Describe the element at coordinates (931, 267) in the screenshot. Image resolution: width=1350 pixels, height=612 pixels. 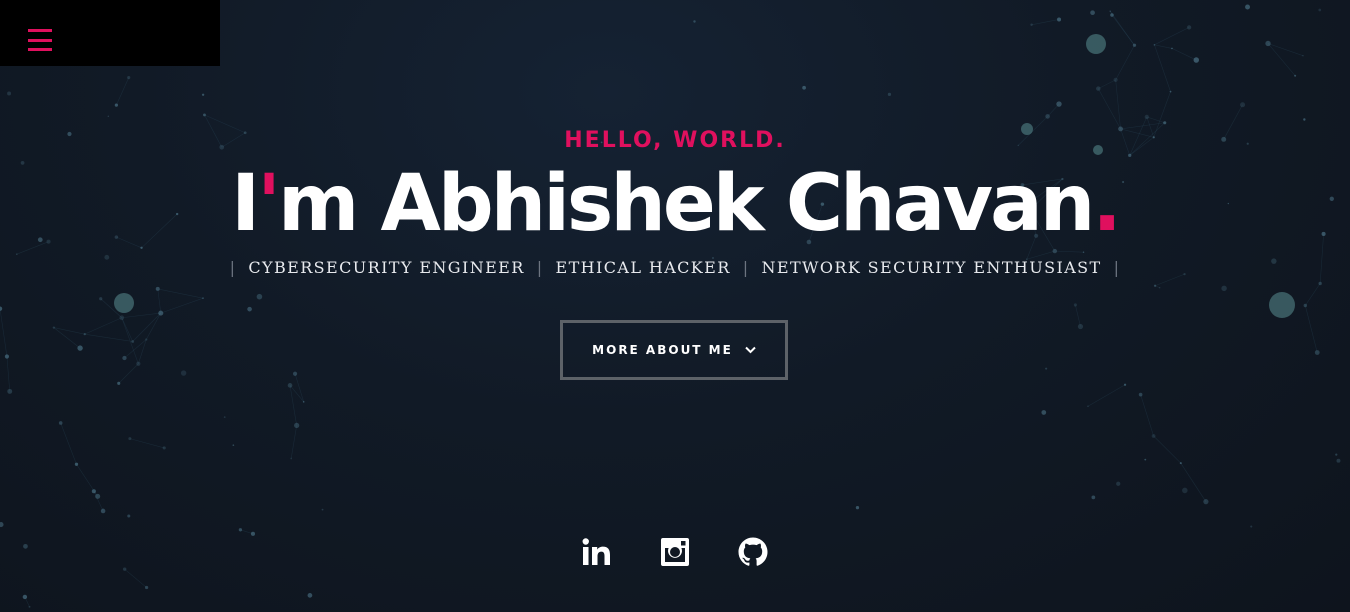
I see `role-item: NETWORK SECURITY ENTHUSIAST` at that location.